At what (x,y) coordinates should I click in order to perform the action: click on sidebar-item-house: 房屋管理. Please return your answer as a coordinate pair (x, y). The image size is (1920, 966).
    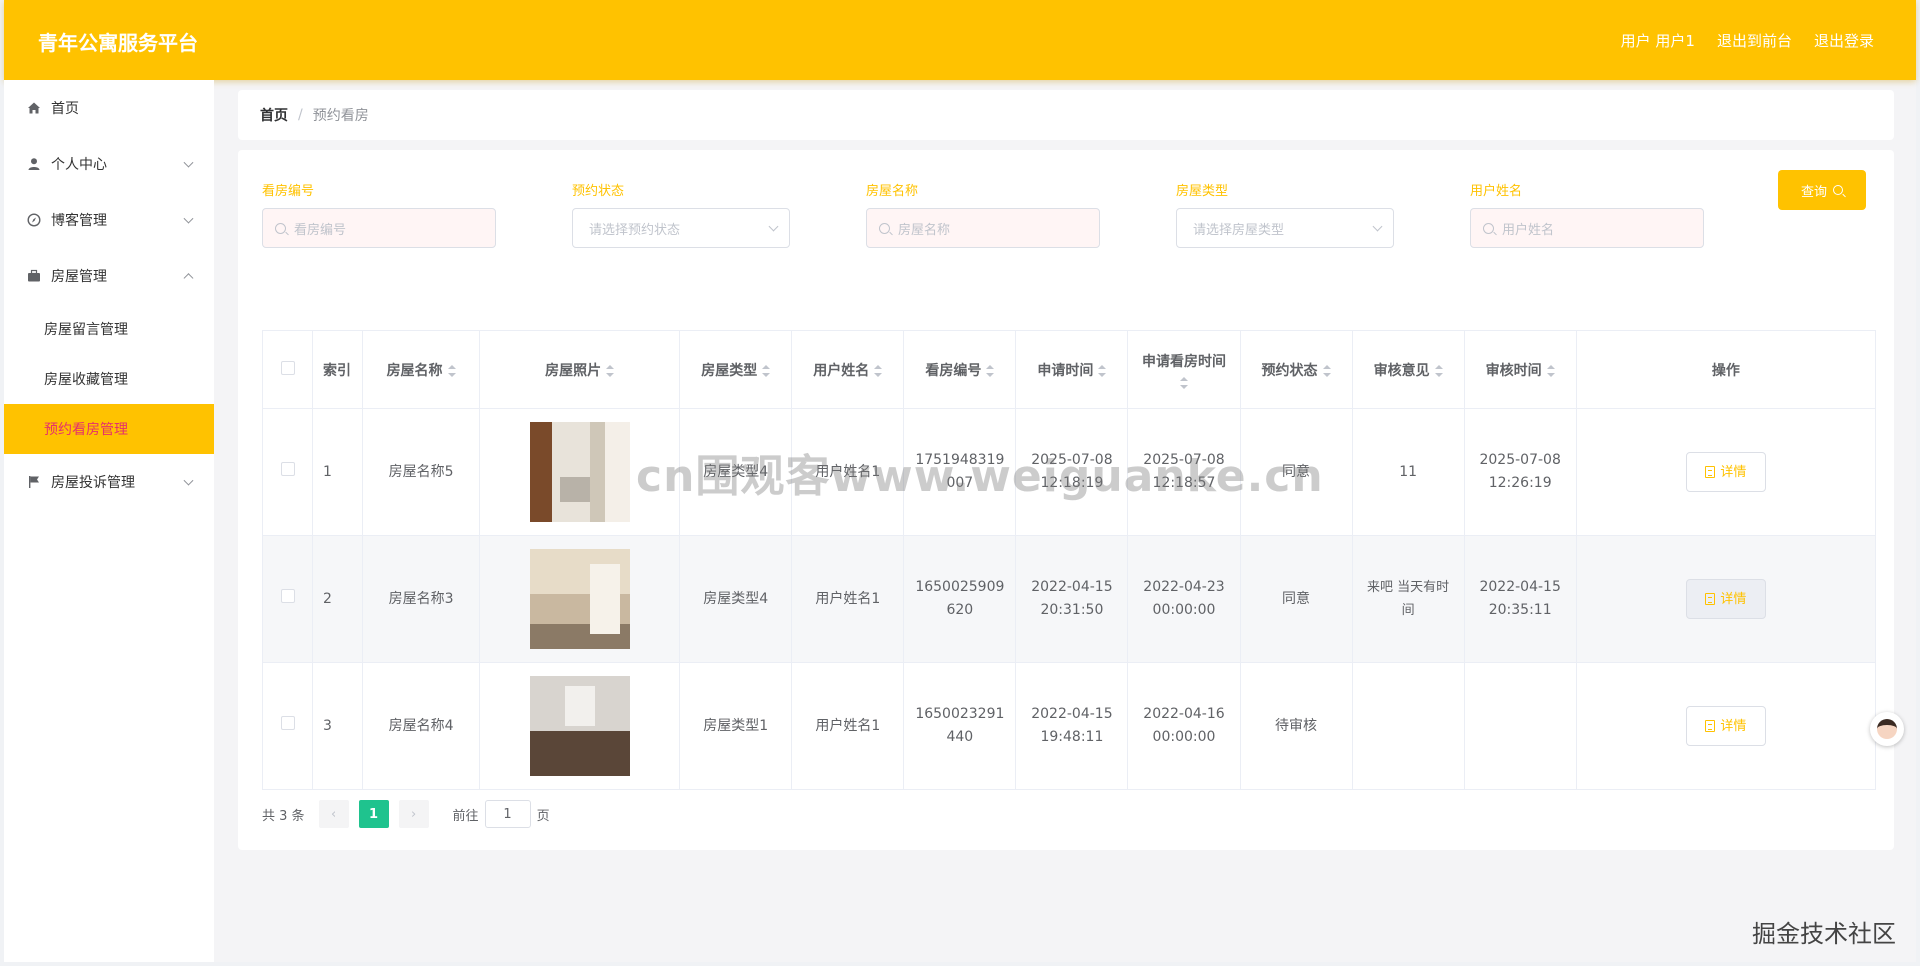
    Looking at the image, I should click on (109, 276).